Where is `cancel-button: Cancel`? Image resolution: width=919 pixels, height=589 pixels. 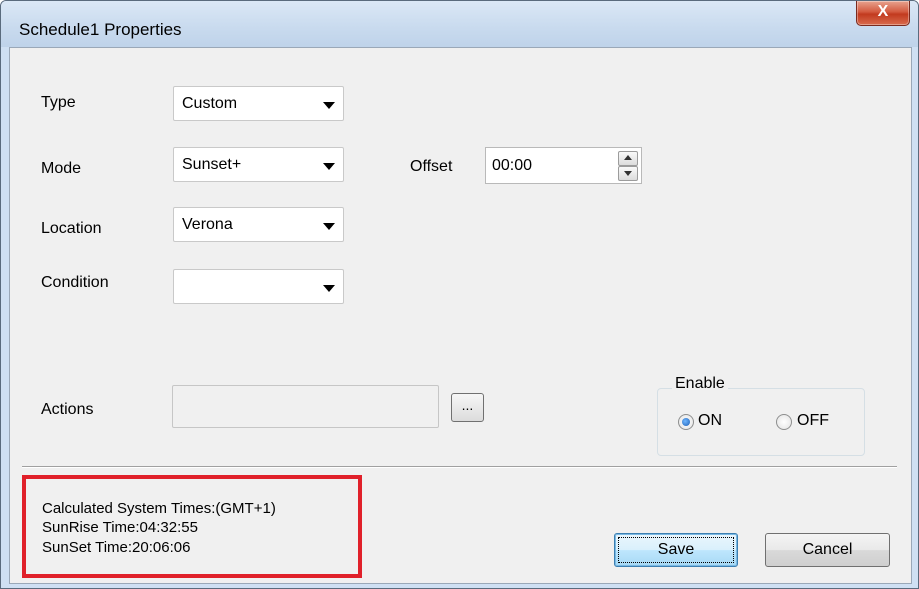 cancel-button: Cancel is located at coordinates (827, 550).